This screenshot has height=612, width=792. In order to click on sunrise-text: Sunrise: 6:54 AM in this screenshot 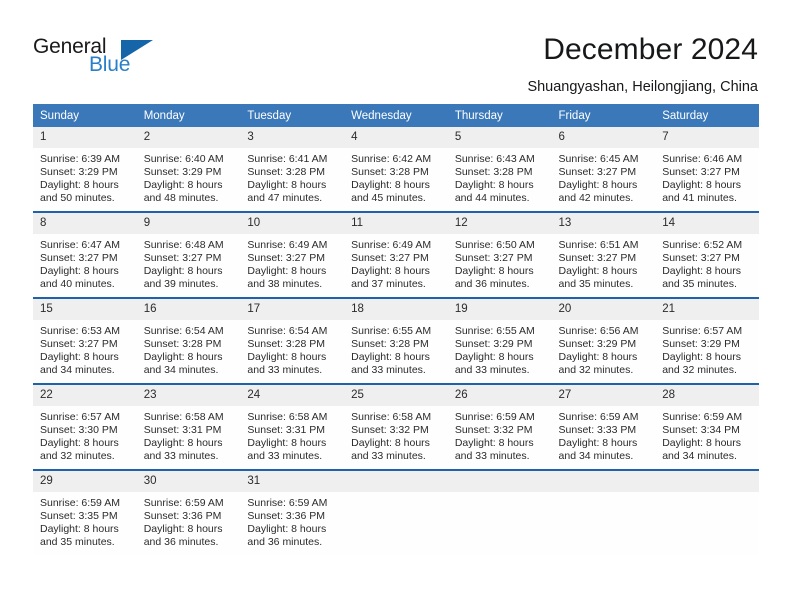, I will do `click(287, 331)`.